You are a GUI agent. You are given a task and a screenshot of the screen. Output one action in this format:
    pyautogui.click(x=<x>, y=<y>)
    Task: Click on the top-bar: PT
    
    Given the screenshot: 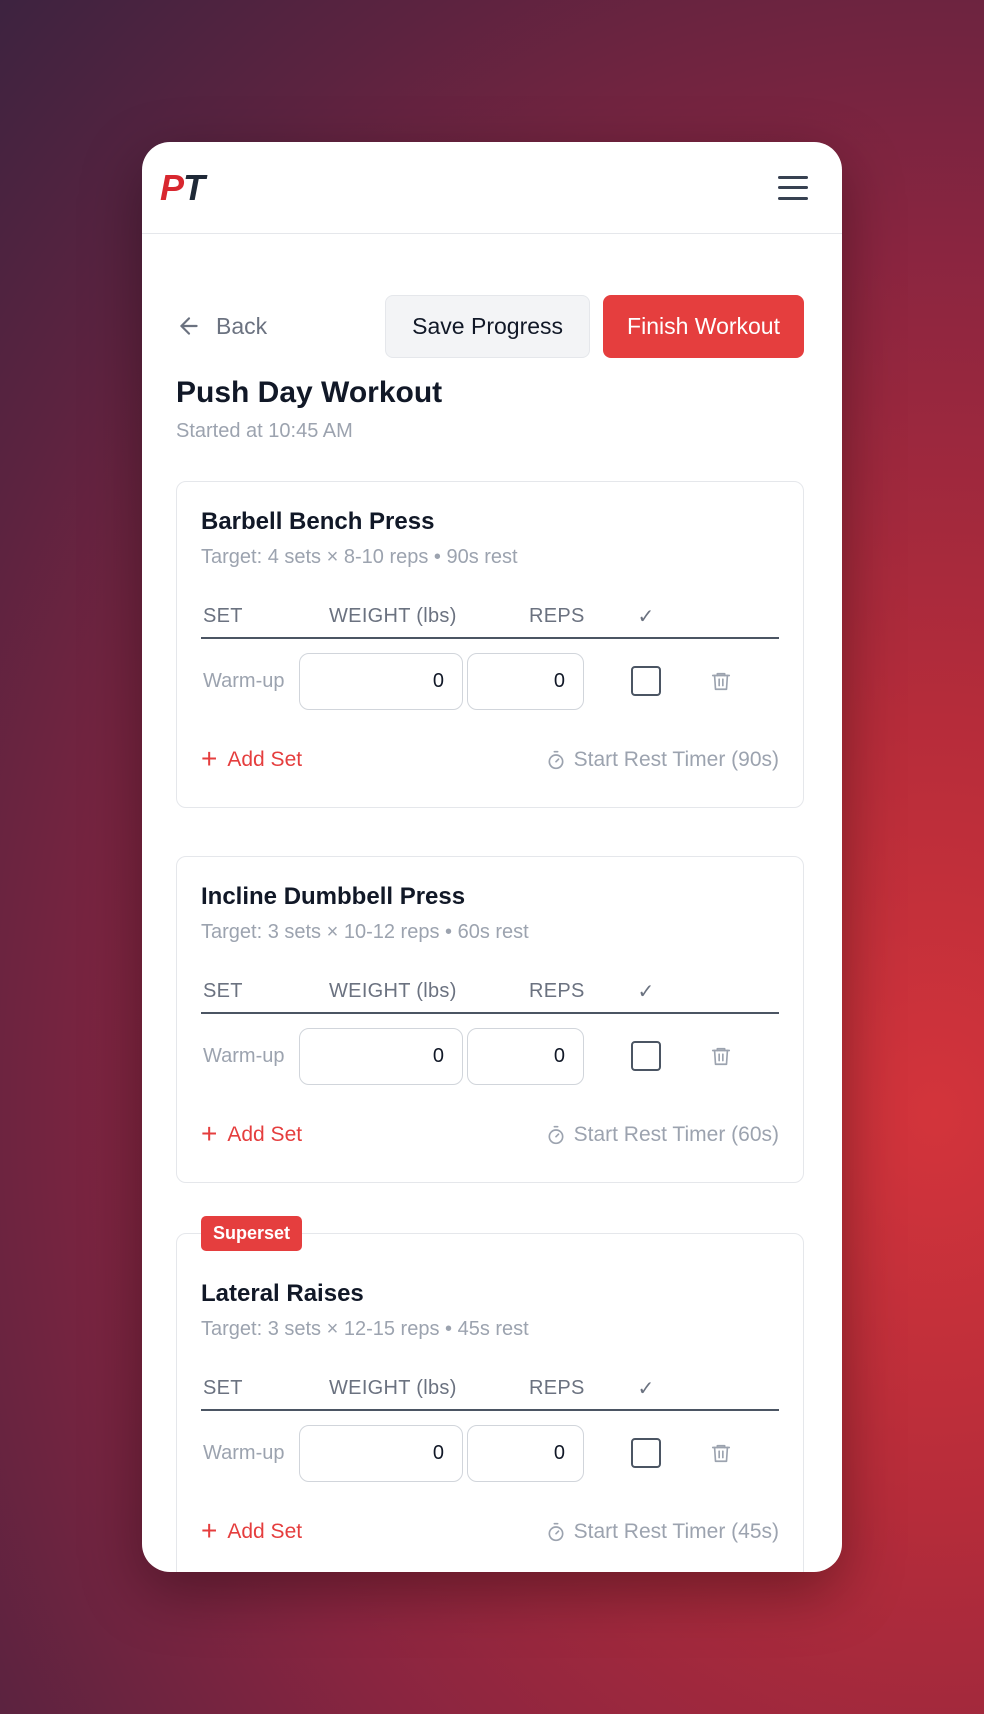 What is the action you would take?
    pyautogui.click(x=492, y=188)
    